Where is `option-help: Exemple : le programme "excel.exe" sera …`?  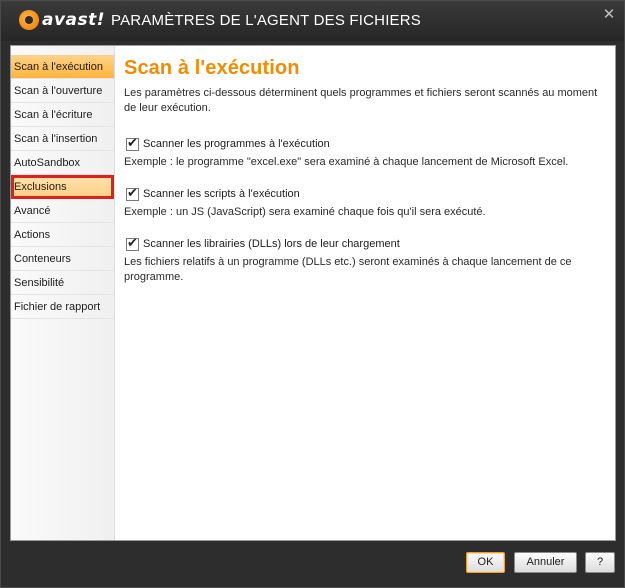 option-help: Exemple : le programme "excel.exe" sera … is located at coordinates (346, 162).